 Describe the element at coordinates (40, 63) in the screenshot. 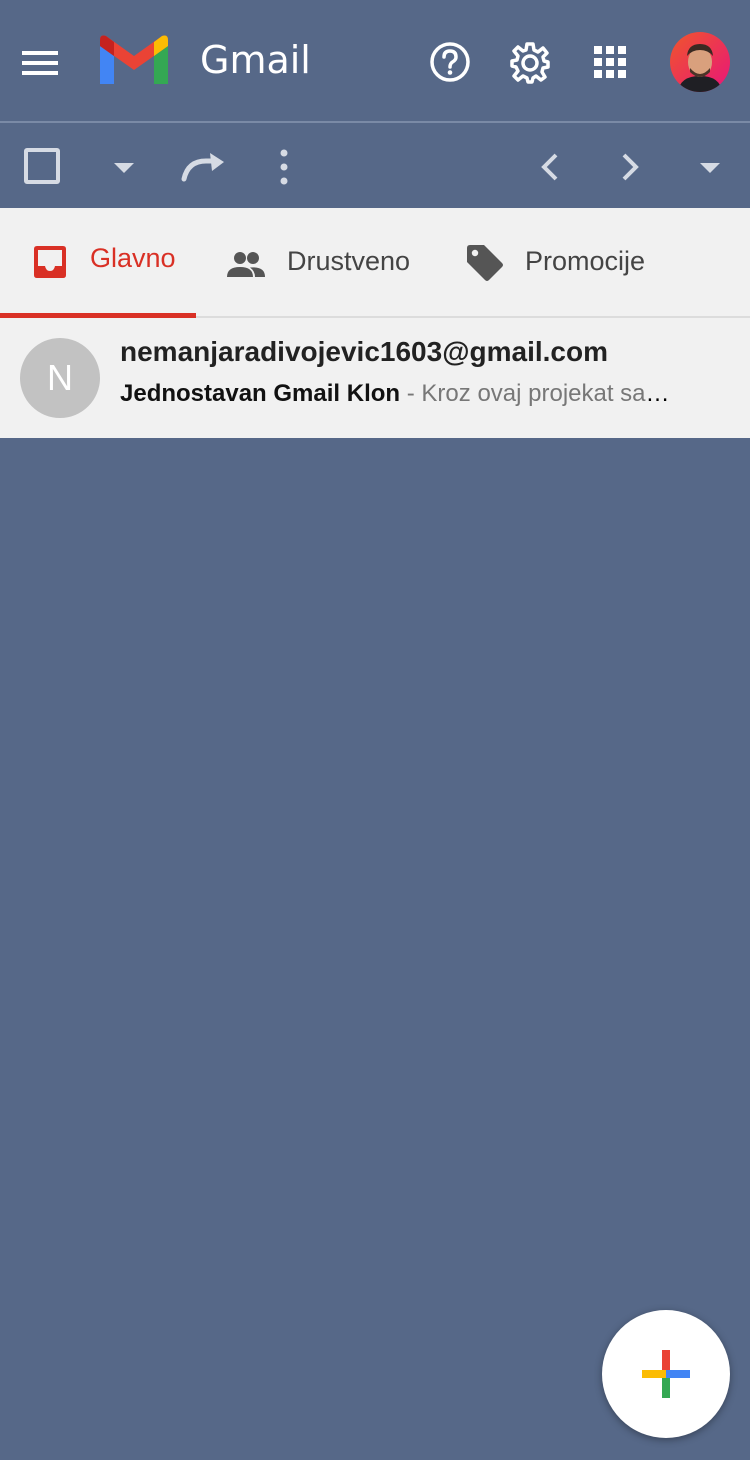

I see `menu-icon` at that location.